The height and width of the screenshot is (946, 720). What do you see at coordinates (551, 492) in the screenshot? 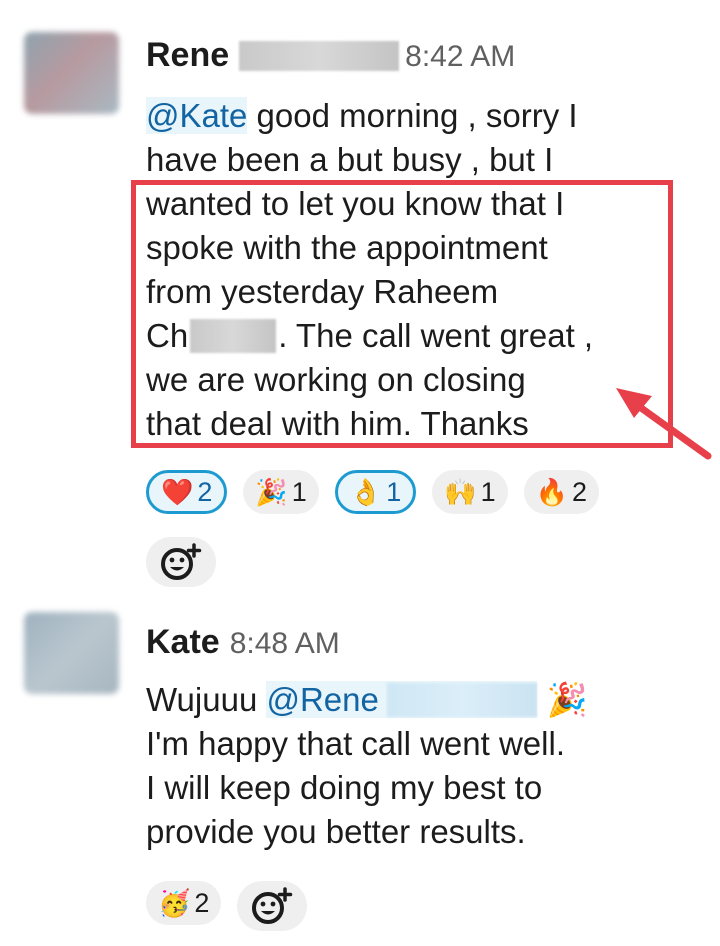
I see `fire-icon: 🔥` at bounding box center [551, 492].